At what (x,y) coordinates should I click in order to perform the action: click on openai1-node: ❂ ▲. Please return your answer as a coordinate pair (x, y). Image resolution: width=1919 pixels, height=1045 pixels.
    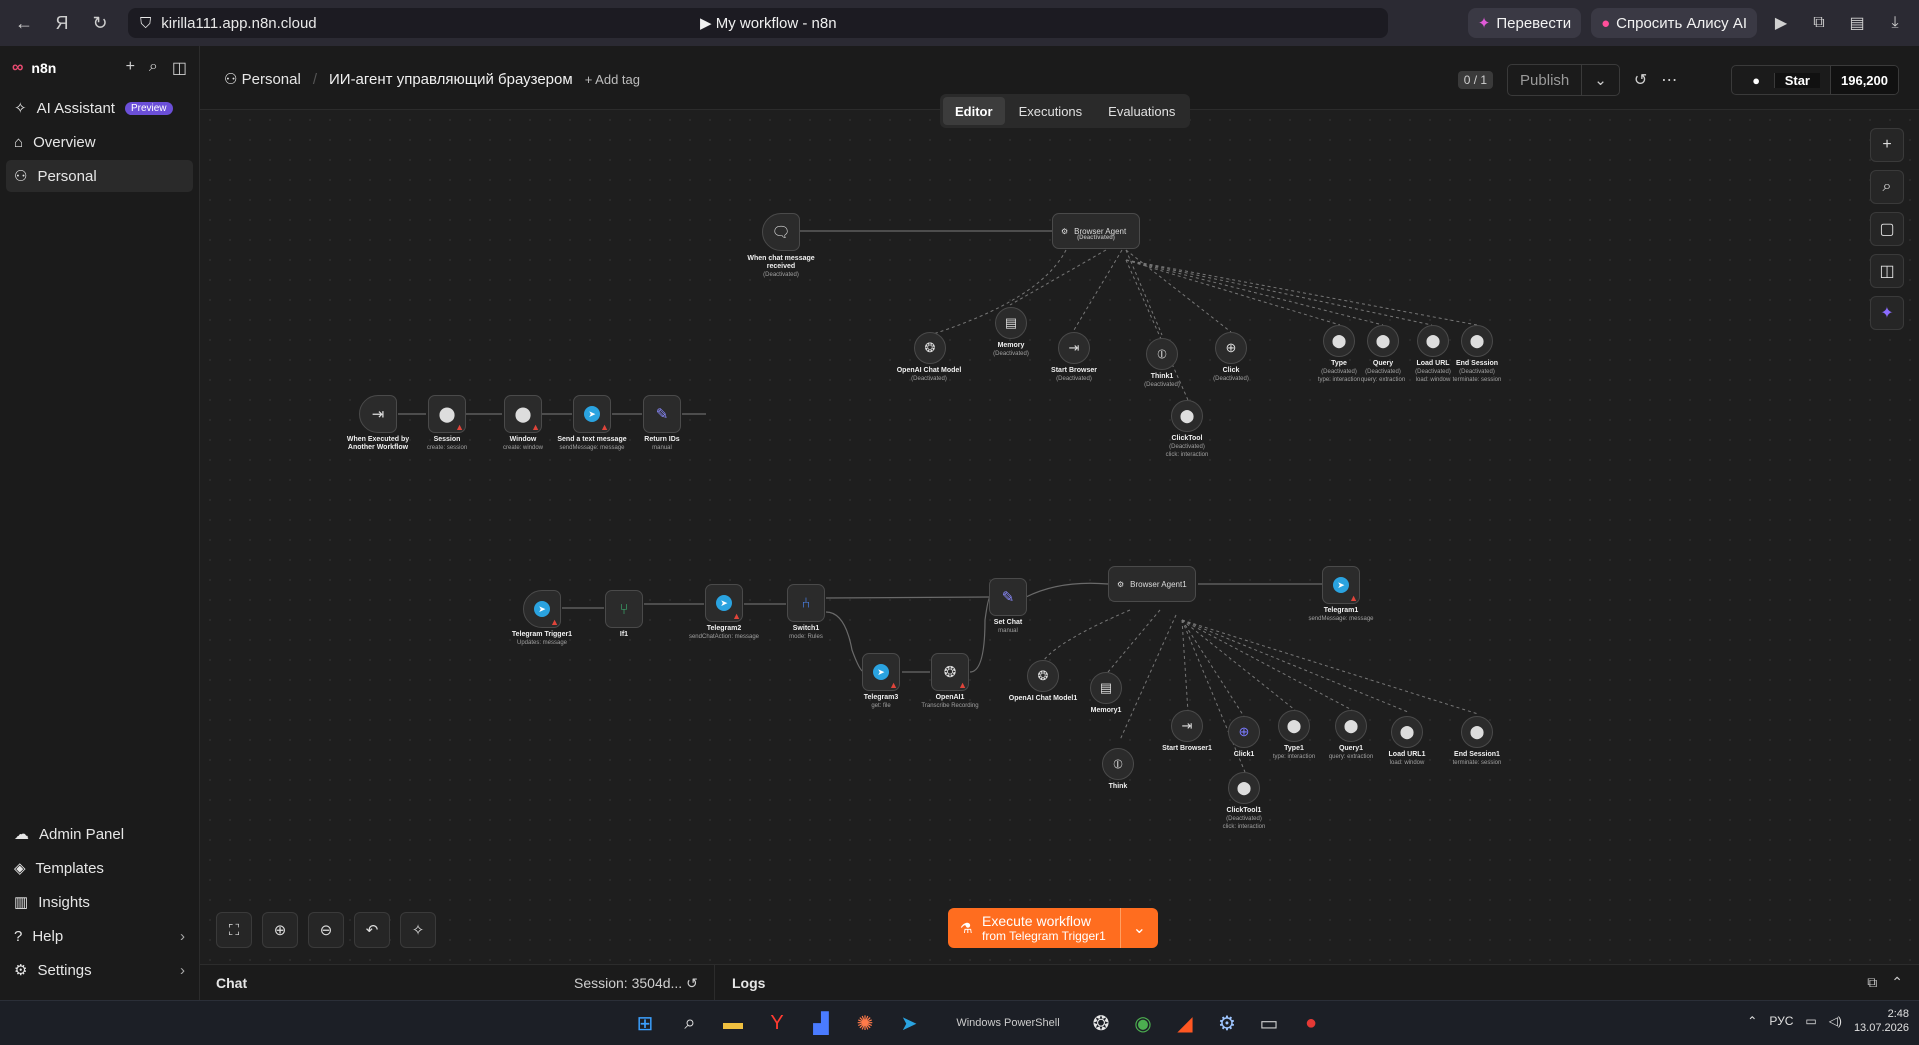
    Looking at the image, I should click on (950, 672).